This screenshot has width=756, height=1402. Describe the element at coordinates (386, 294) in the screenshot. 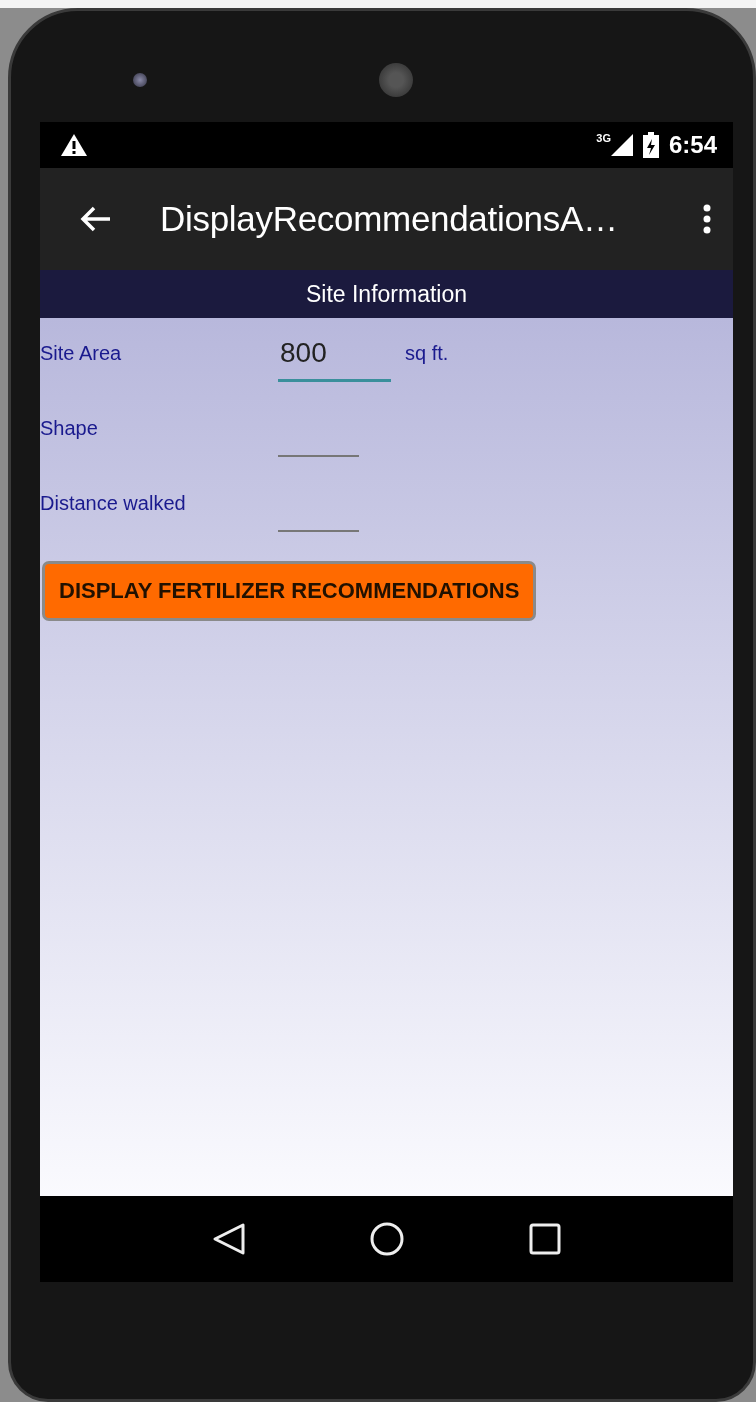

I see `section-header: Site Information` at that location.